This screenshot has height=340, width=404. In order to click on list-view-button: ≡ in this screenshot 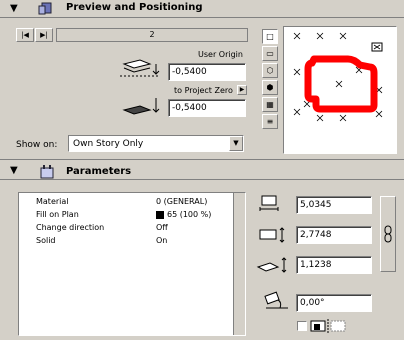, I will do `click(270, 121)`.